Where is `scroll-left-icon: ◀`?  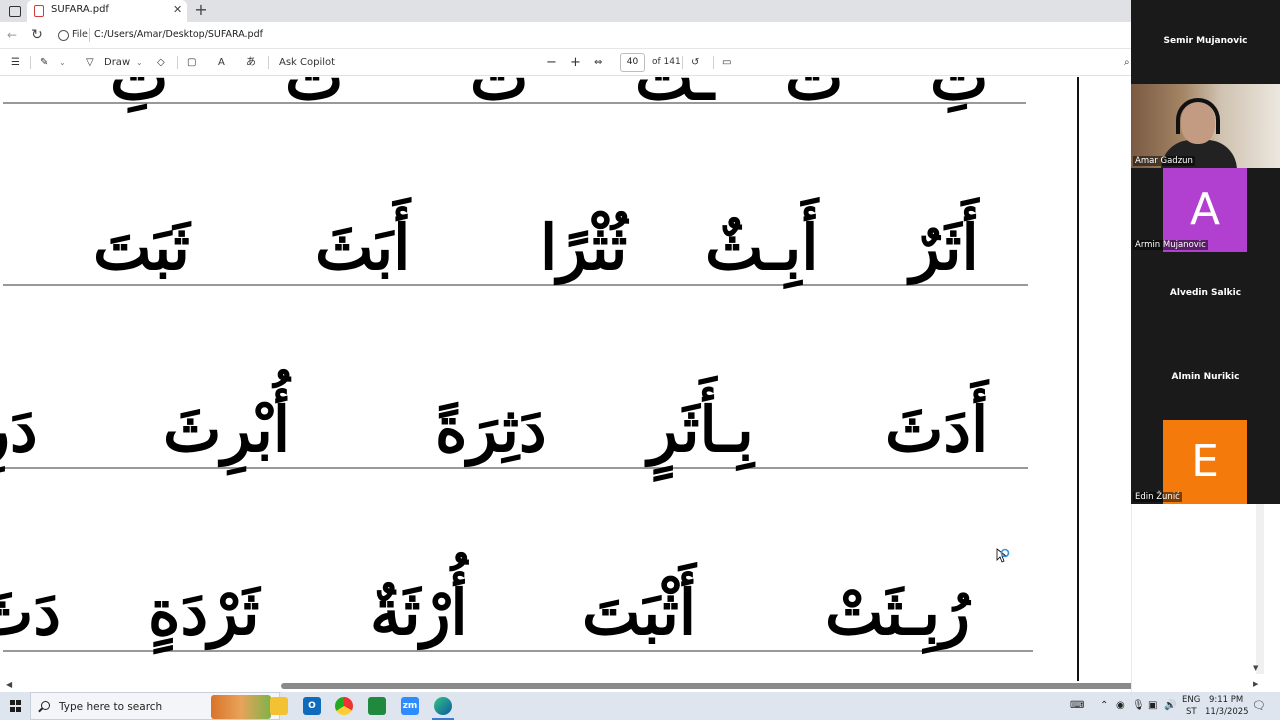
scroll-left-icon: ◀ is located at coordinates (9, 684).